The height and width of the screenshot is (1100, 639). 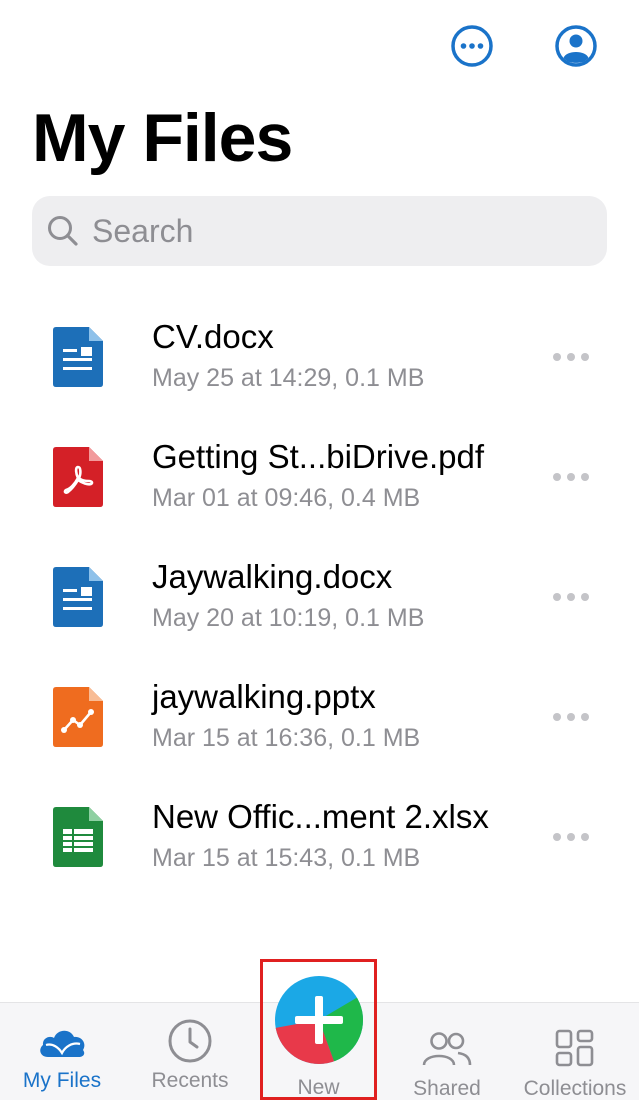 What do you see at coordinates (286, 858) in the screenshot?
I see `file-meta: Mar 15 at 15:43, 0.1 MB` at bounding box center [286, 858].